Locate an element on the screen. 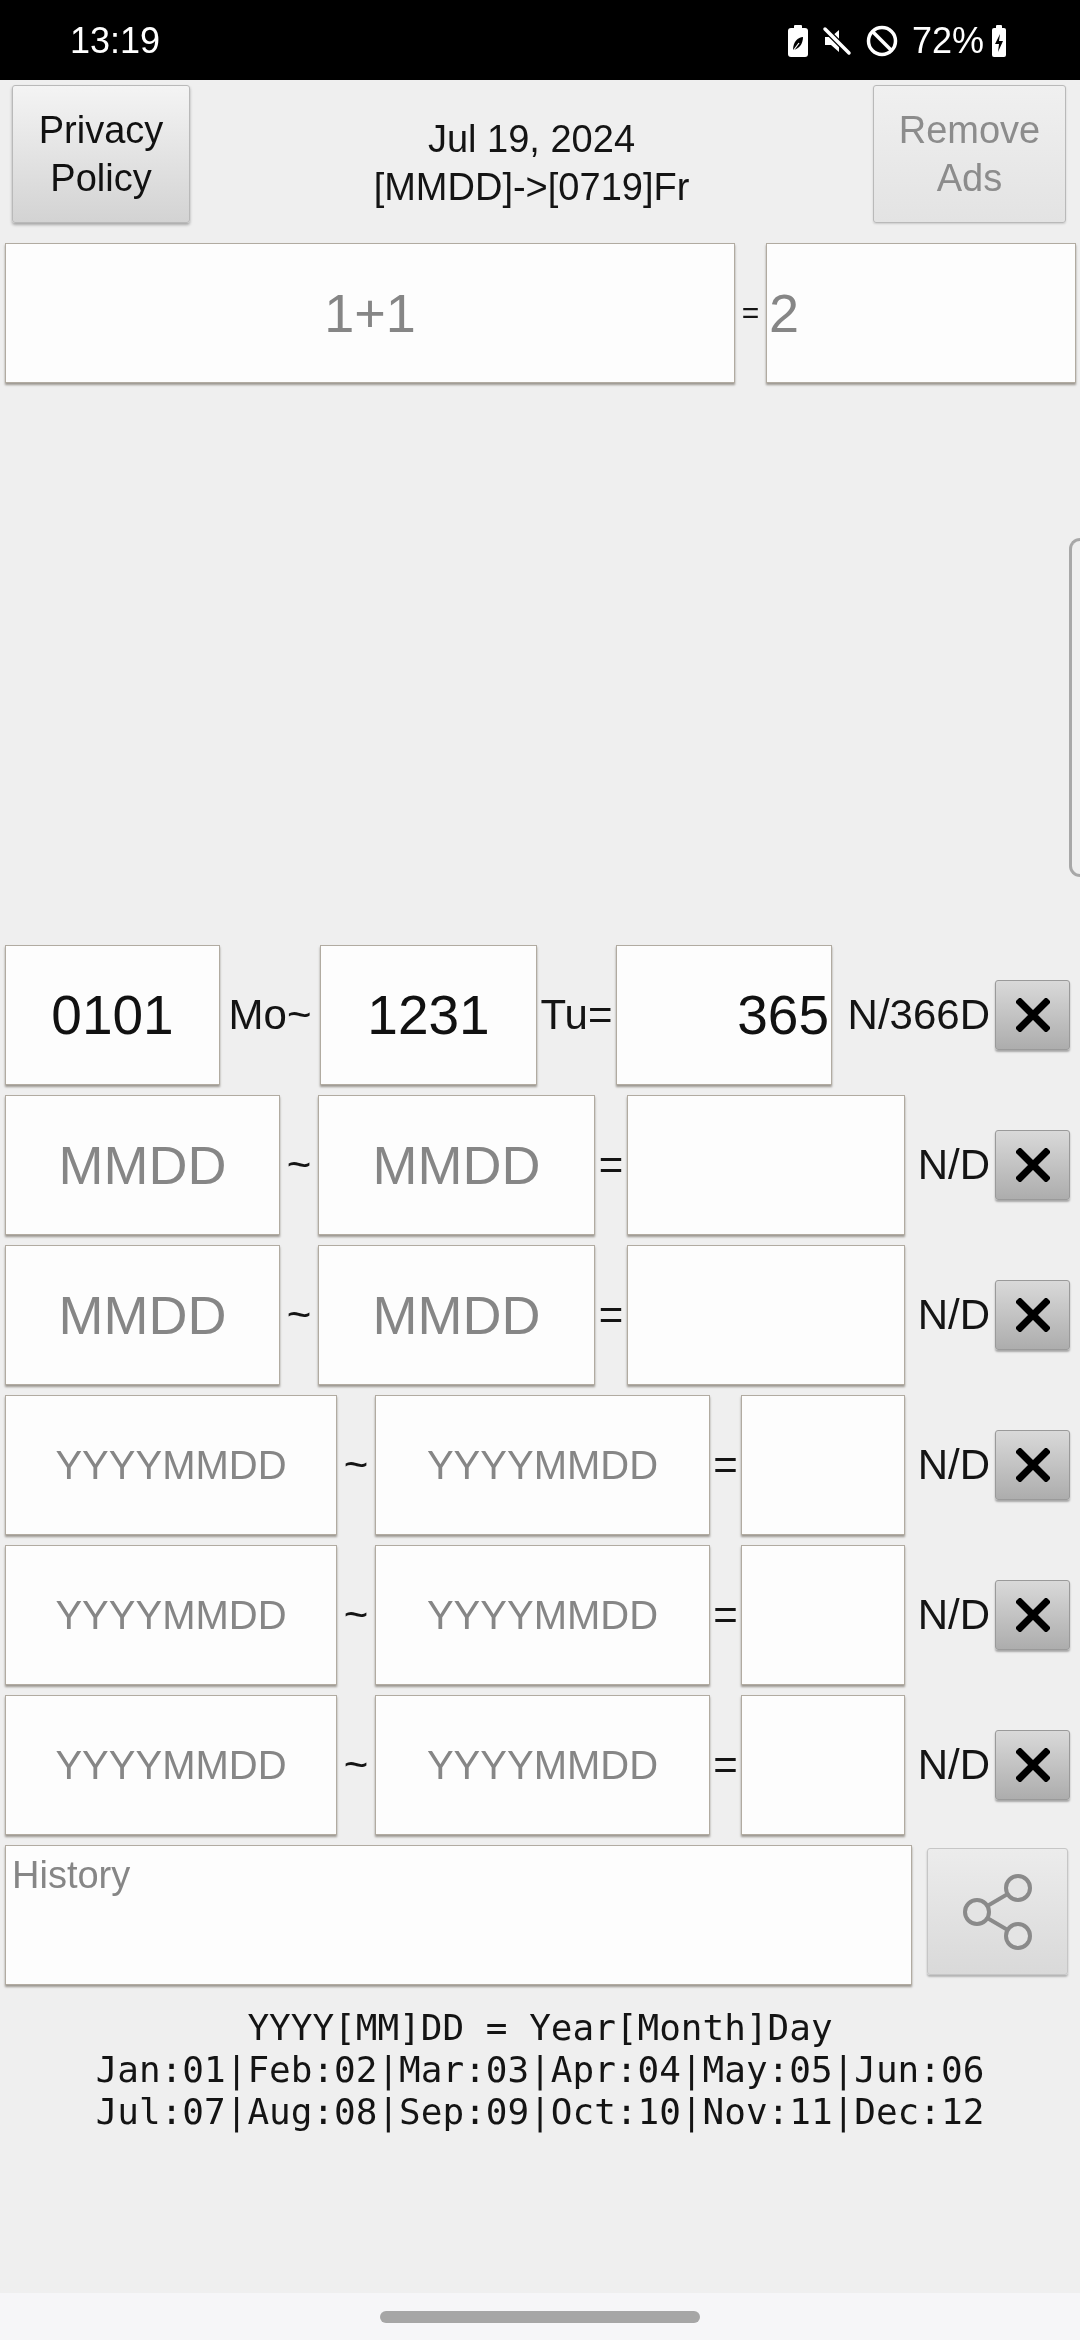 This screenshot has width=1080, height=2340. legend-line: Jan:01|Feb:02|Mar:03|Apr:04|May:05|Jun:06 is located at coordinates (540, 2070).